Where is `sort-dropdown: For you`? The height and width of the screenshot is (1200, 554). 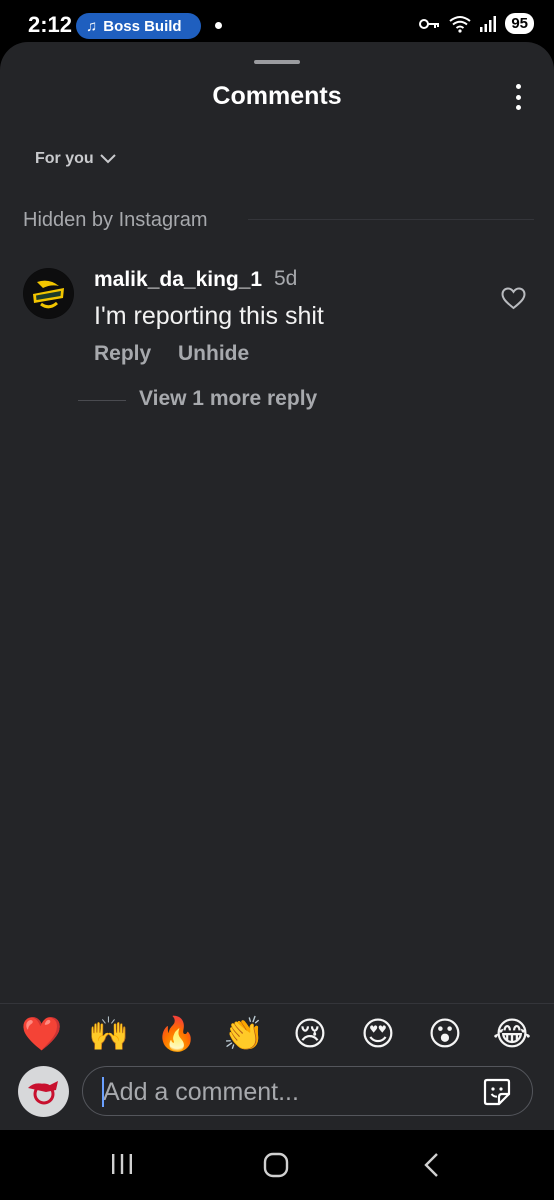 sort-dropdown: For you is located at coordinates (75, 159).